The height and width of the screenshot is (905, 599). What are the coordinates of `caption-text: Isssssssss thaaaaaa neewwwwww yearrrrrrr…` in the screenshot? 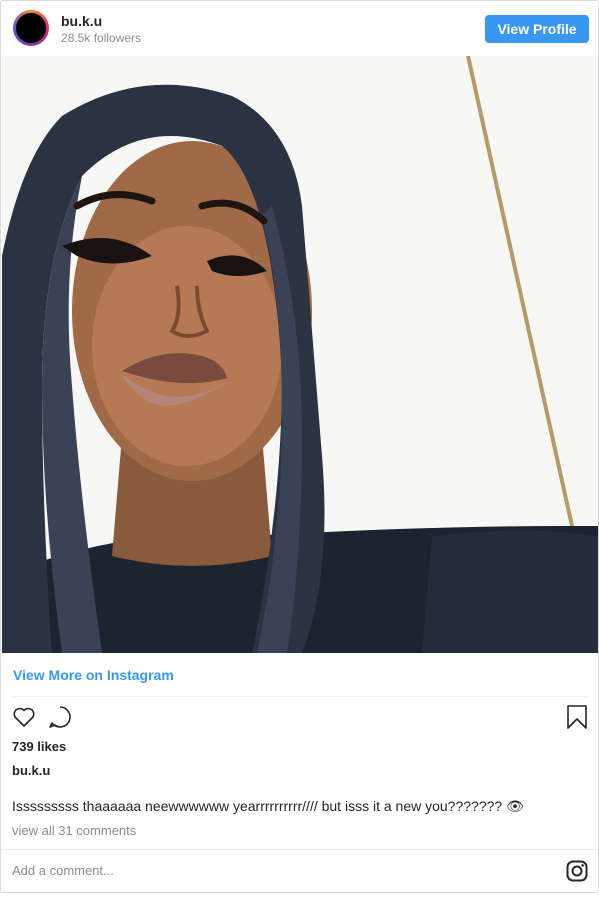 It's located at (268, 806).